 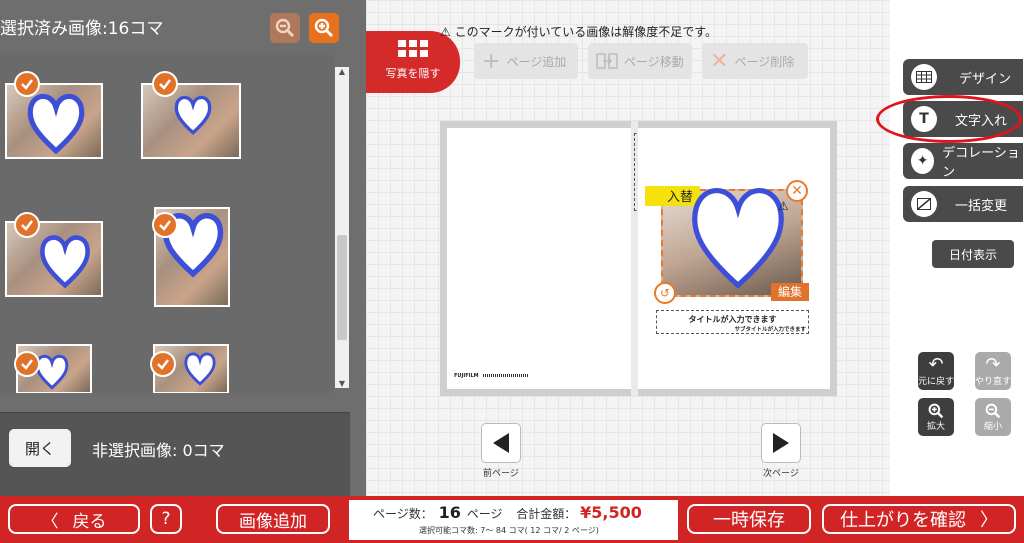 What do you see at coordinates (413, 62) in the screenshot?
I see `hide-photos-button: 写真を隠す` at bounding box center [413, 62].